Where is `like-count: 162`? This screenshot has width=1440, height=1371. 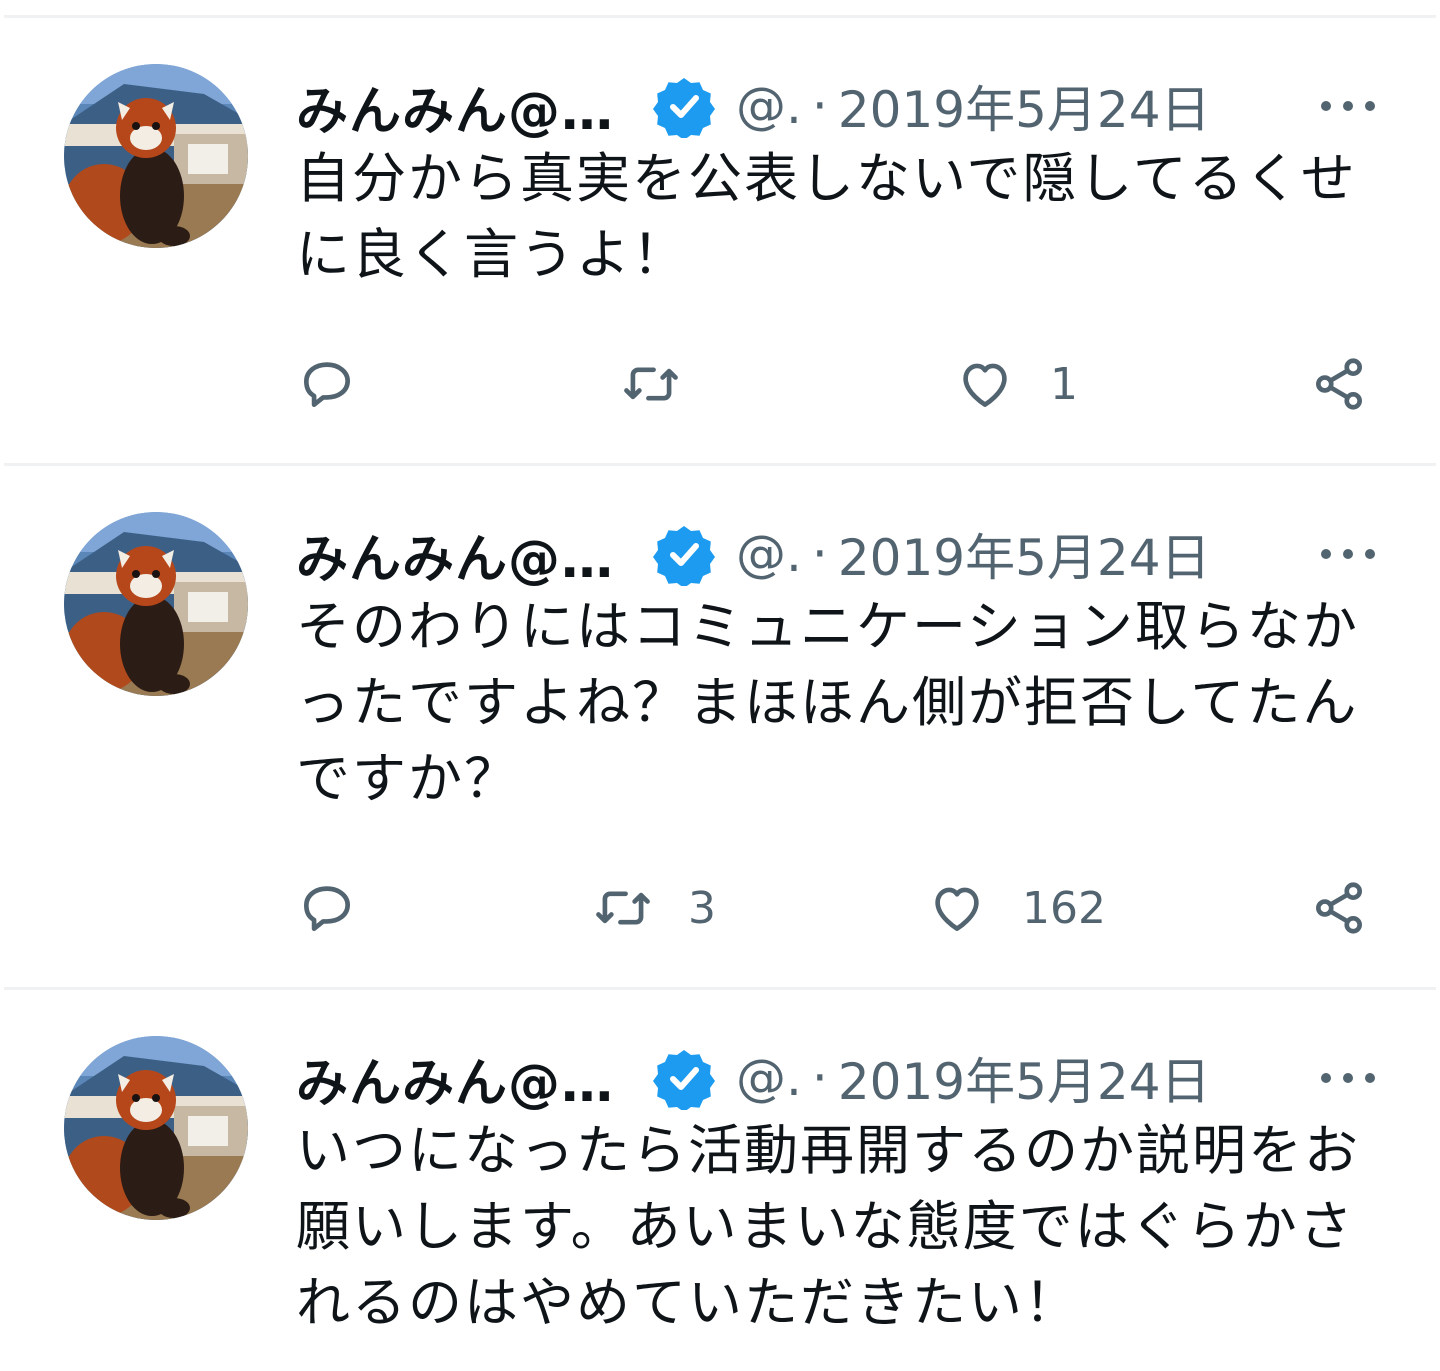 like-count: 162 is located at coordinates (1064, 908).